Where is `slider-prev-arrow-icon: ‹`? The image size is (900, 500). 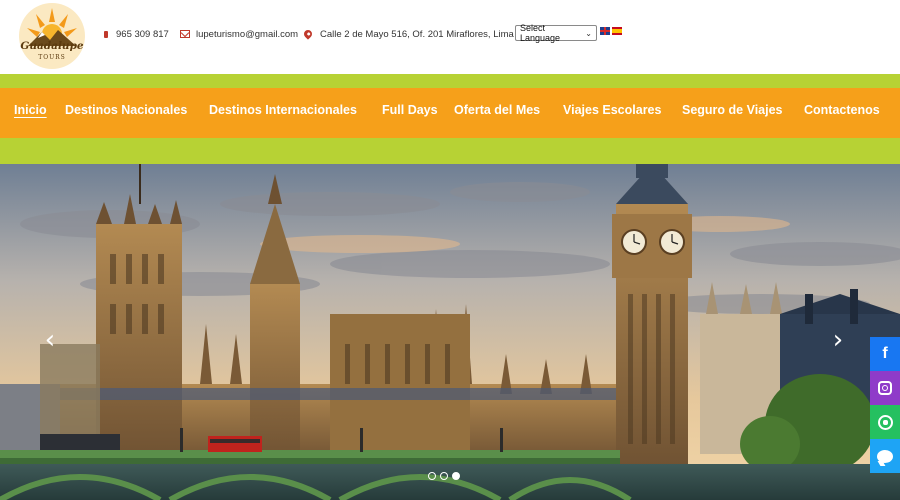 slider-prev-arrow-icon: ‹ is located at coordinates (50, 340).